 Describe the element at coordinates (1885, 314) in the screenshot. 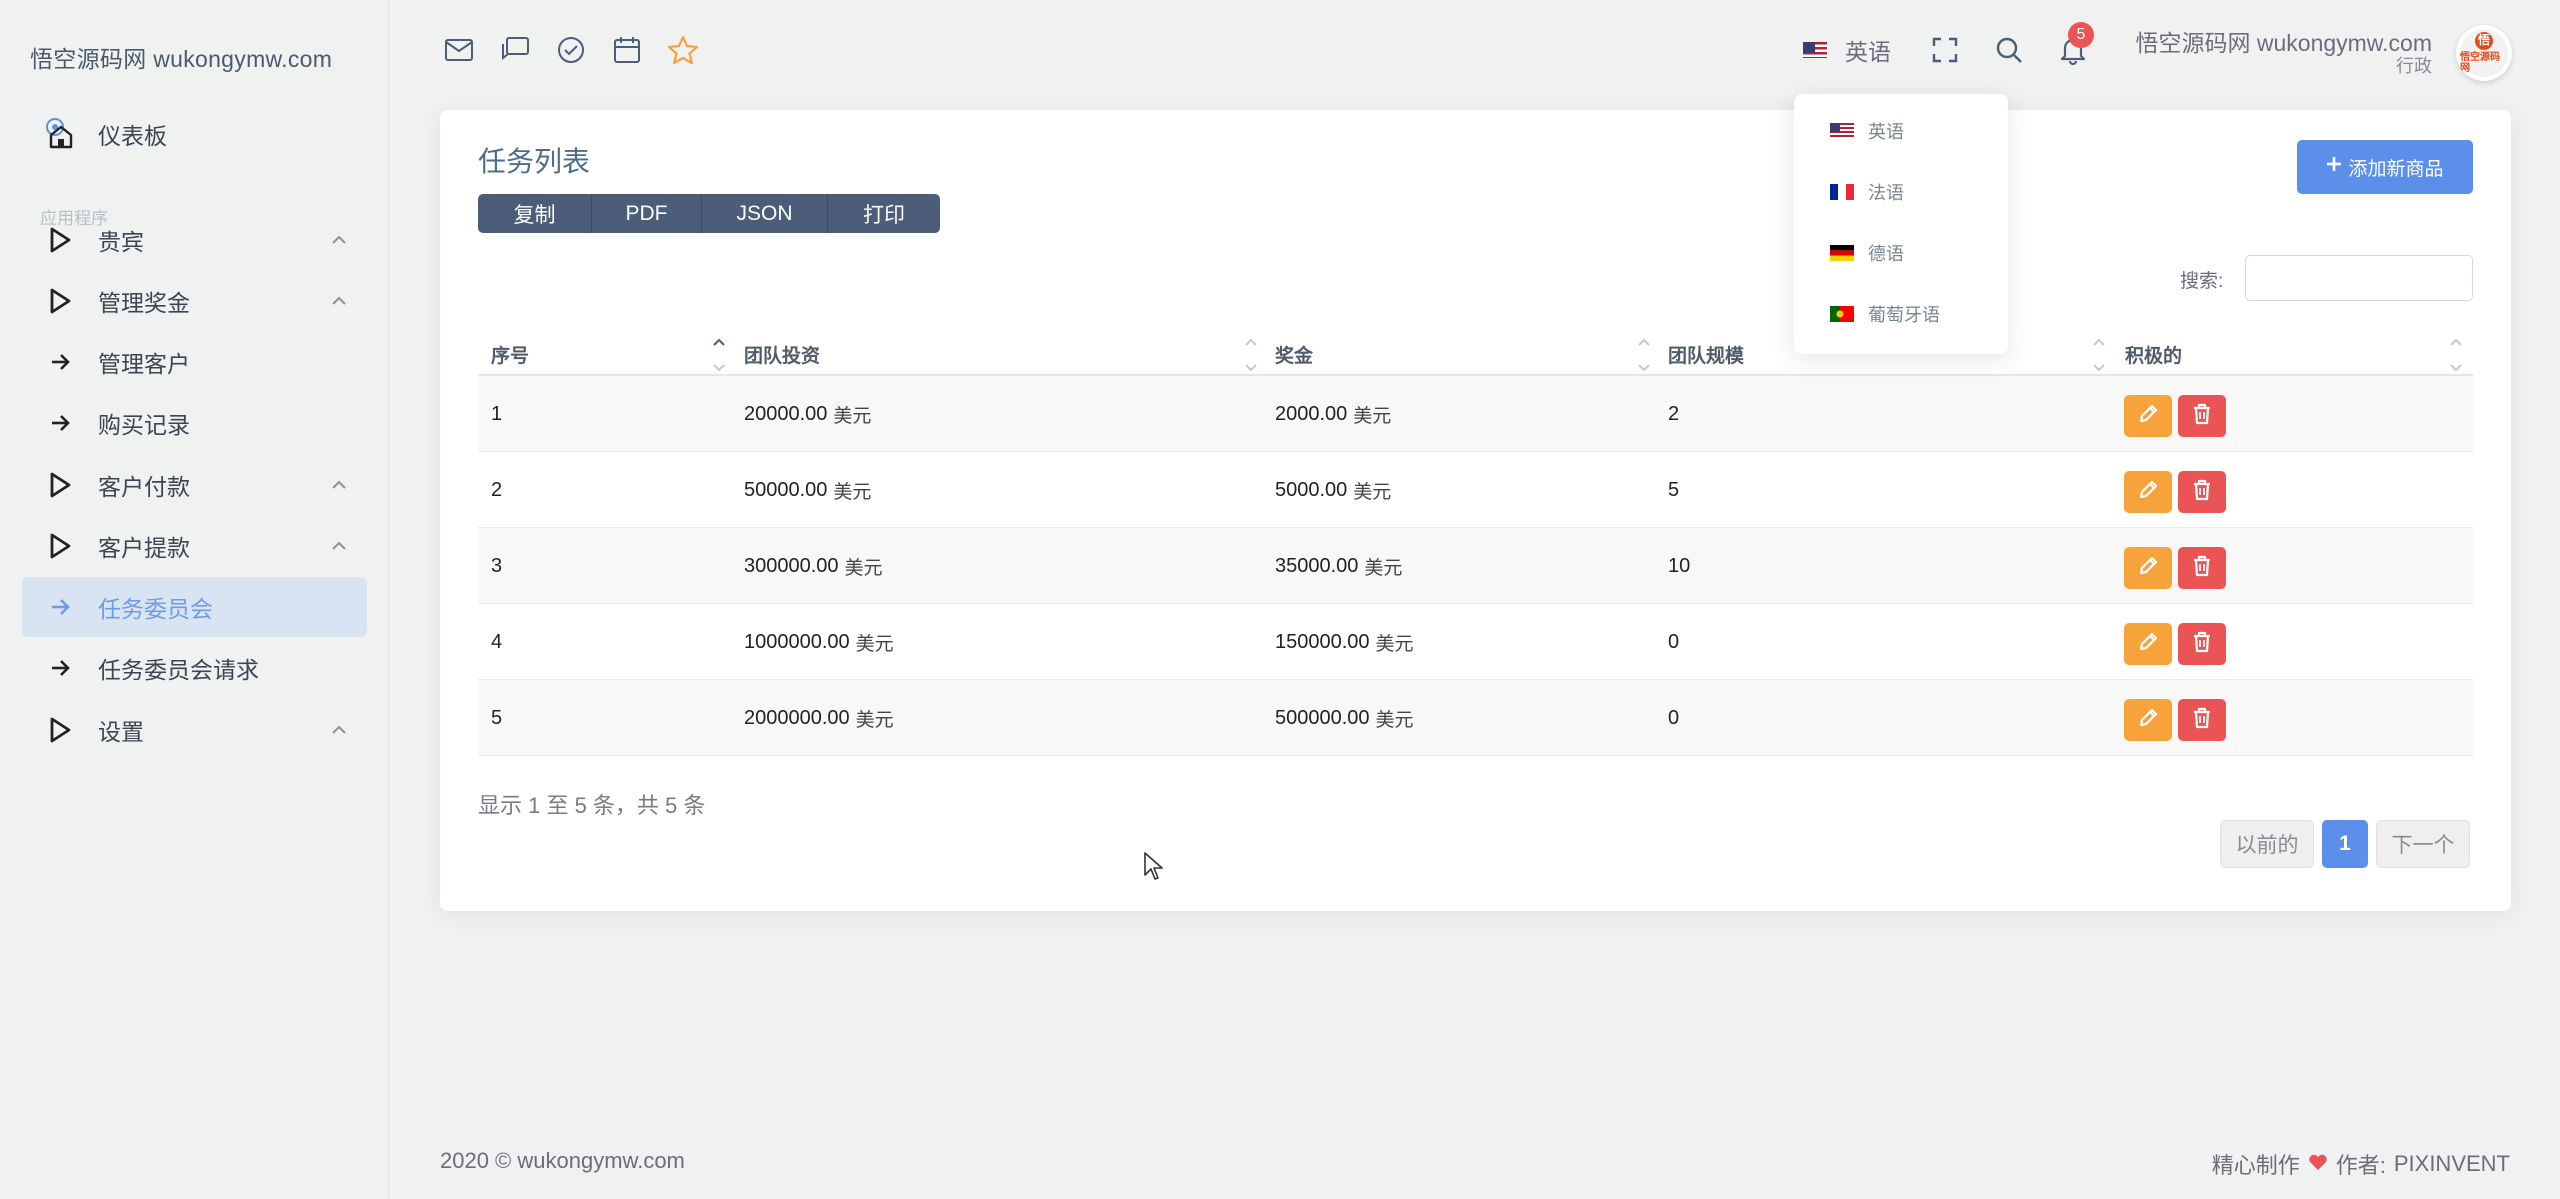

I see `language-option-3: 葡萄牙语` at that location.